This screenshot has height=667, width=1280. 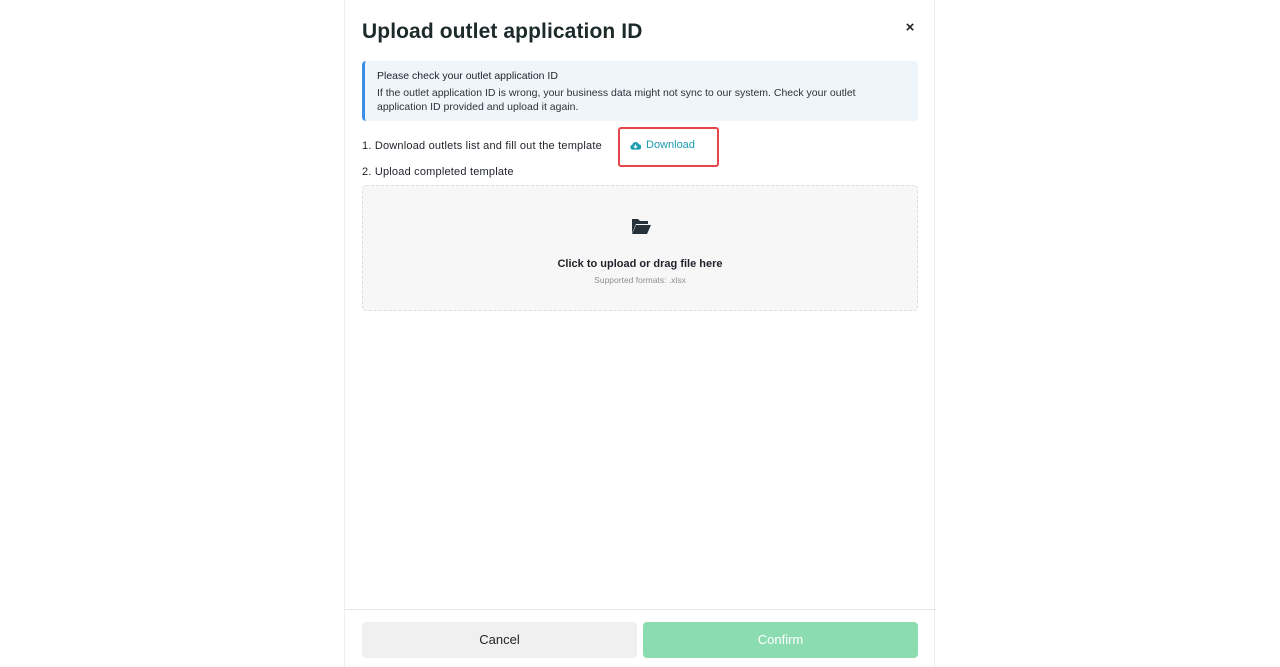 I want to click on upload-formats: Supported formats: .xlsx, so click(x=640, y=280).